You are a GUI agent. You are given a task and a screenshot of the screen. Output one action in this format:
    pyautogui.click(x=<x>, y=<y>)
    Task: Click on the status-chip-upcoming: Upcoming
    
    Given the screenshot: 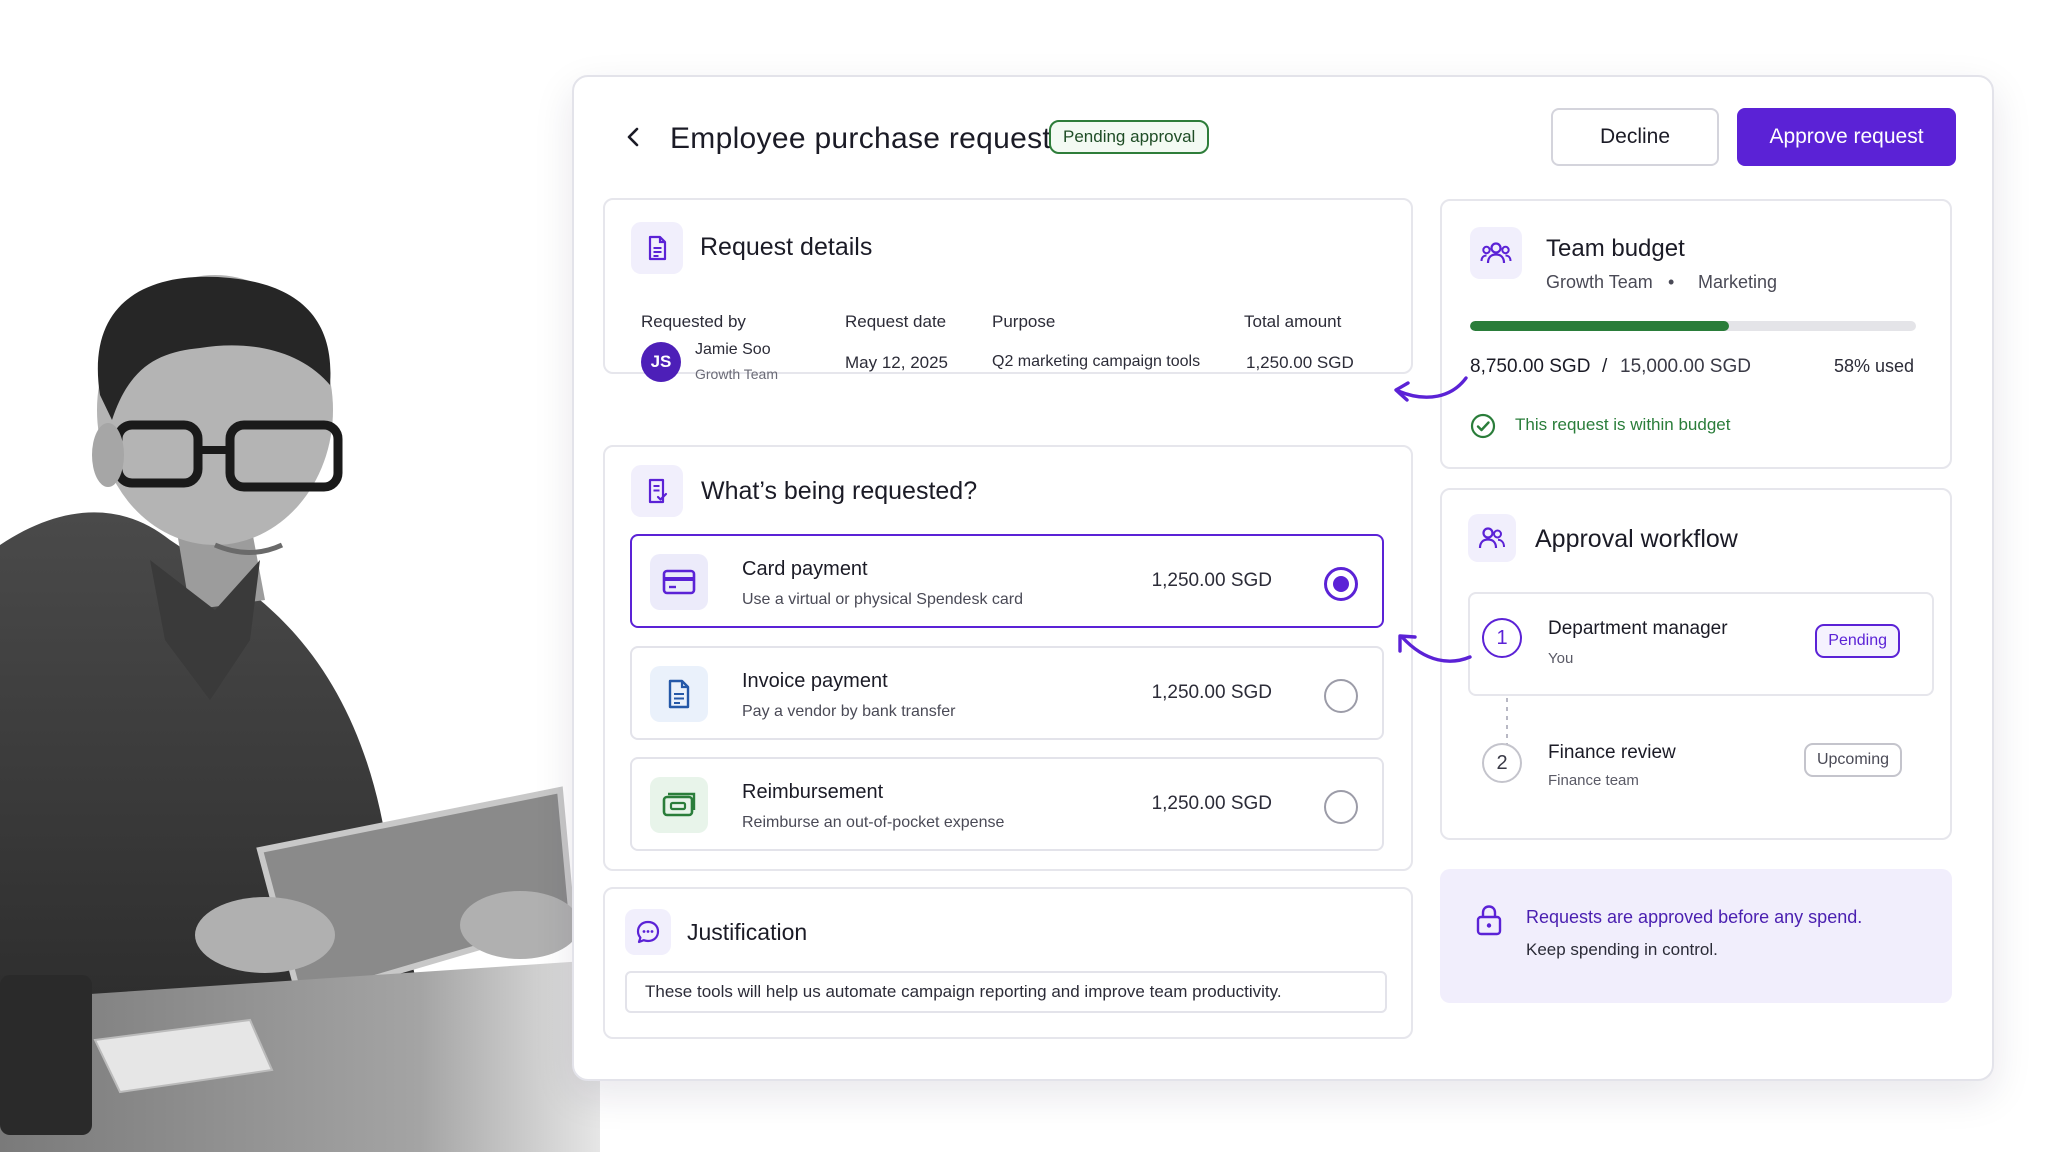 What is the action you would take?
    pyautogui.click(x=1852, y=760)
    